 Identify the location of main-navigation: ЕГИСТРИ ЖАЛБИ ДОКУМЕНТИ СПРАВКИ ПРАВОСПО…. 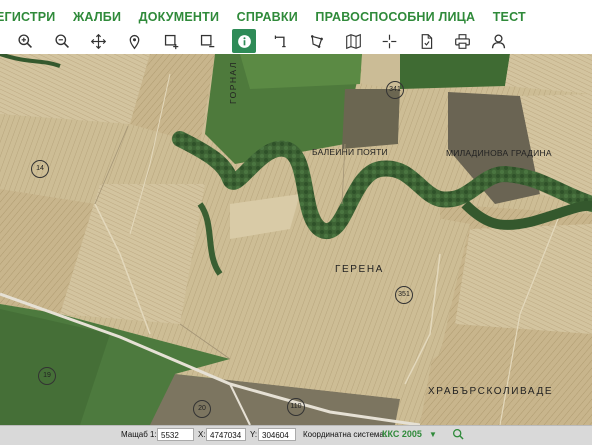
(296, 14).